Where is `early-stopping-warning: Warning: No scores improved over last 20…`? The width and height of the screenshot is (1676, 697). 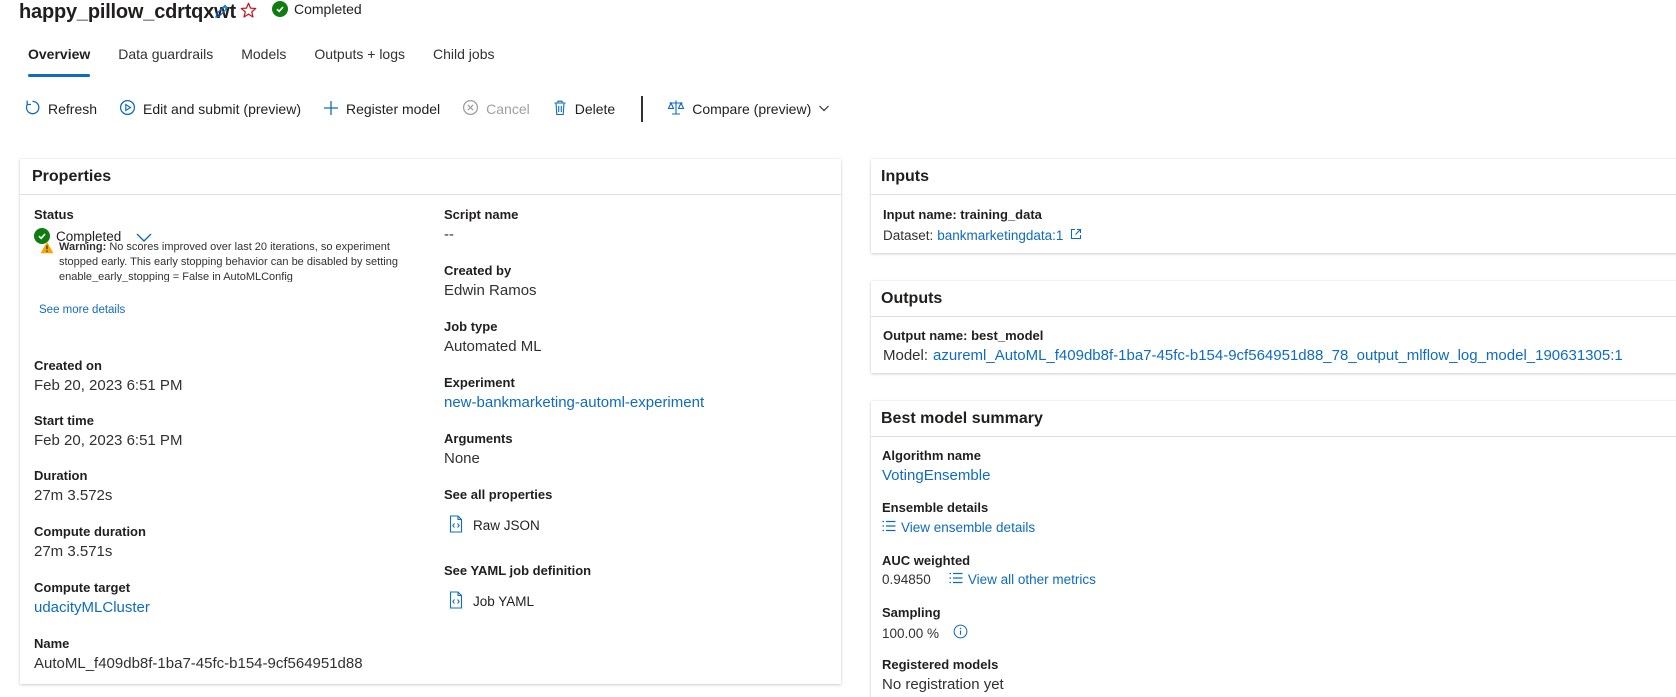 early-stopping-warning: Warning: No scores improved over last 20… is located at coordinates (221, 261).